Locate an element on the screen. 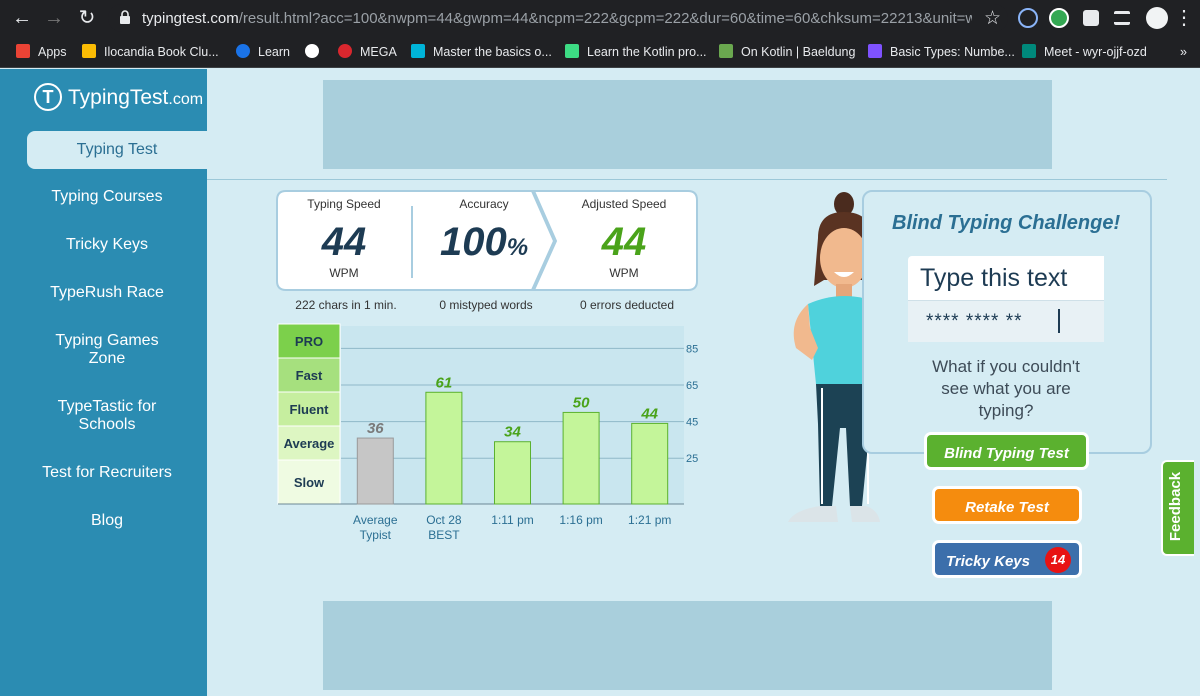 This screenshot has width=1200, height=696. level-label-pro: PRO is located at coordinates (309, 341).